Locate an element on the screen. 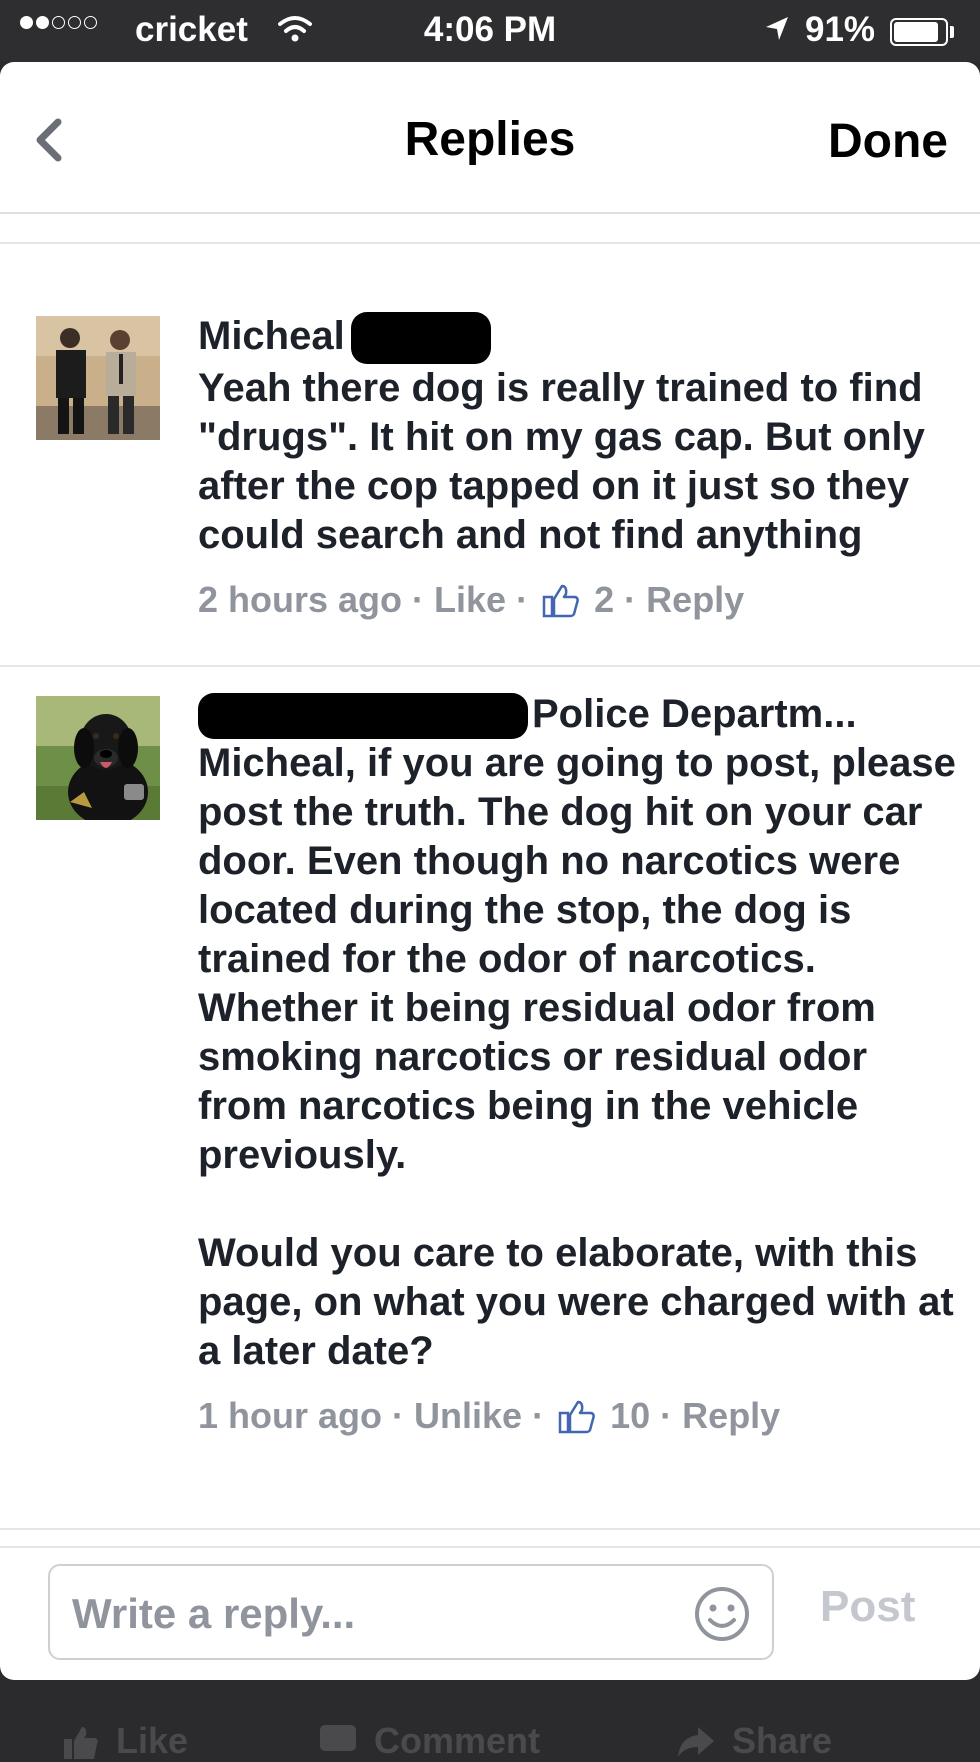 The image size is (980, 1762). comment-author: Micheal is located at coordinates (578, 338).